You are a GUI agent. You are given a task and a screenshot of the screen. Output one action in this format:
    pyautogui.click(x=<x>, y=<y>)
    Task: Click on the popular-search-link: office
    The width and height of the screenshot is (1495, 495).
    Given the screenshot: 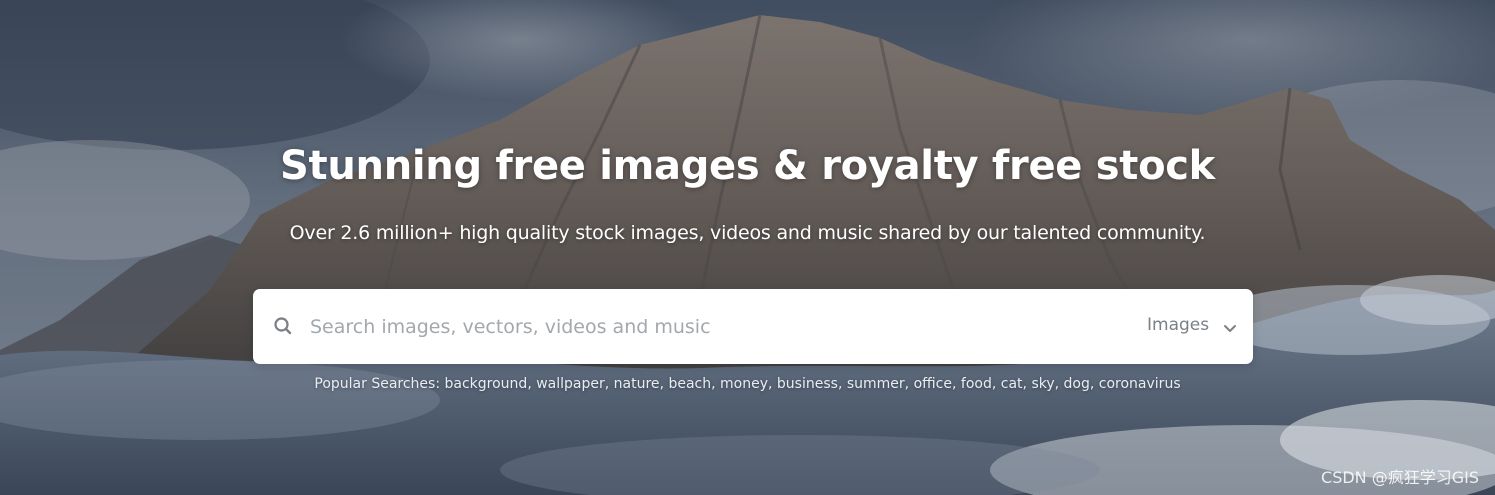 What is the action you would take?
    pyautogui.click(x=933, y=384)
    